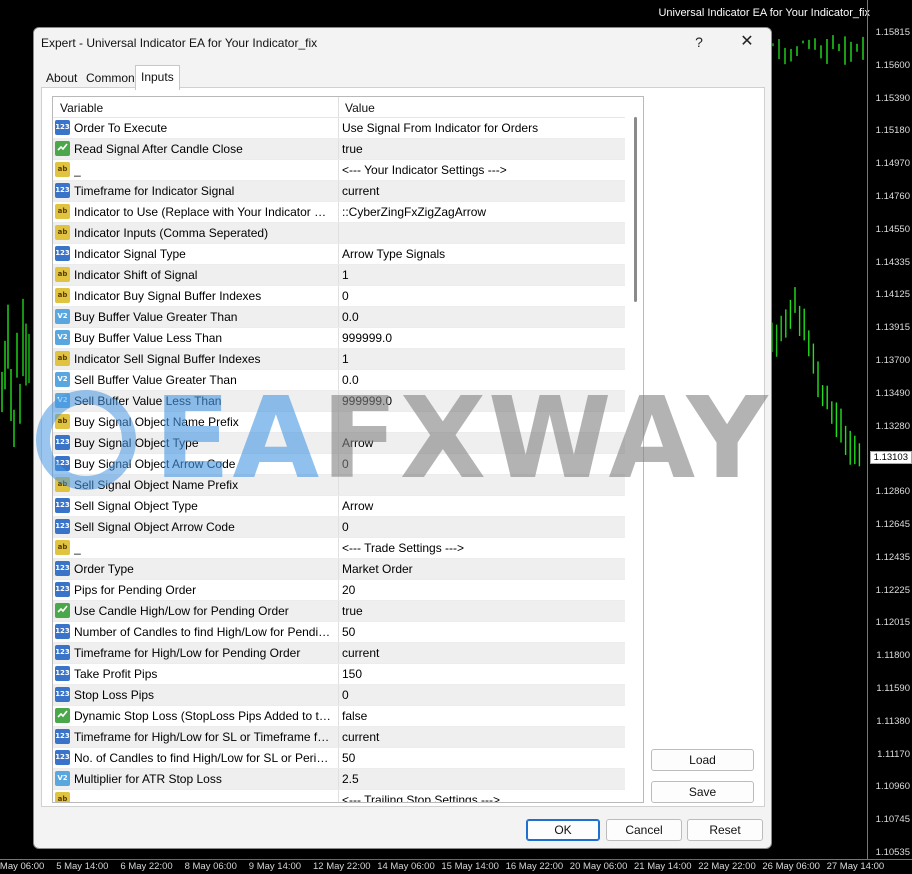 This screenshot has width=912, height=874. I want to click on variable-value: <--- Your Indicator Settings --->, so click(482, 170).